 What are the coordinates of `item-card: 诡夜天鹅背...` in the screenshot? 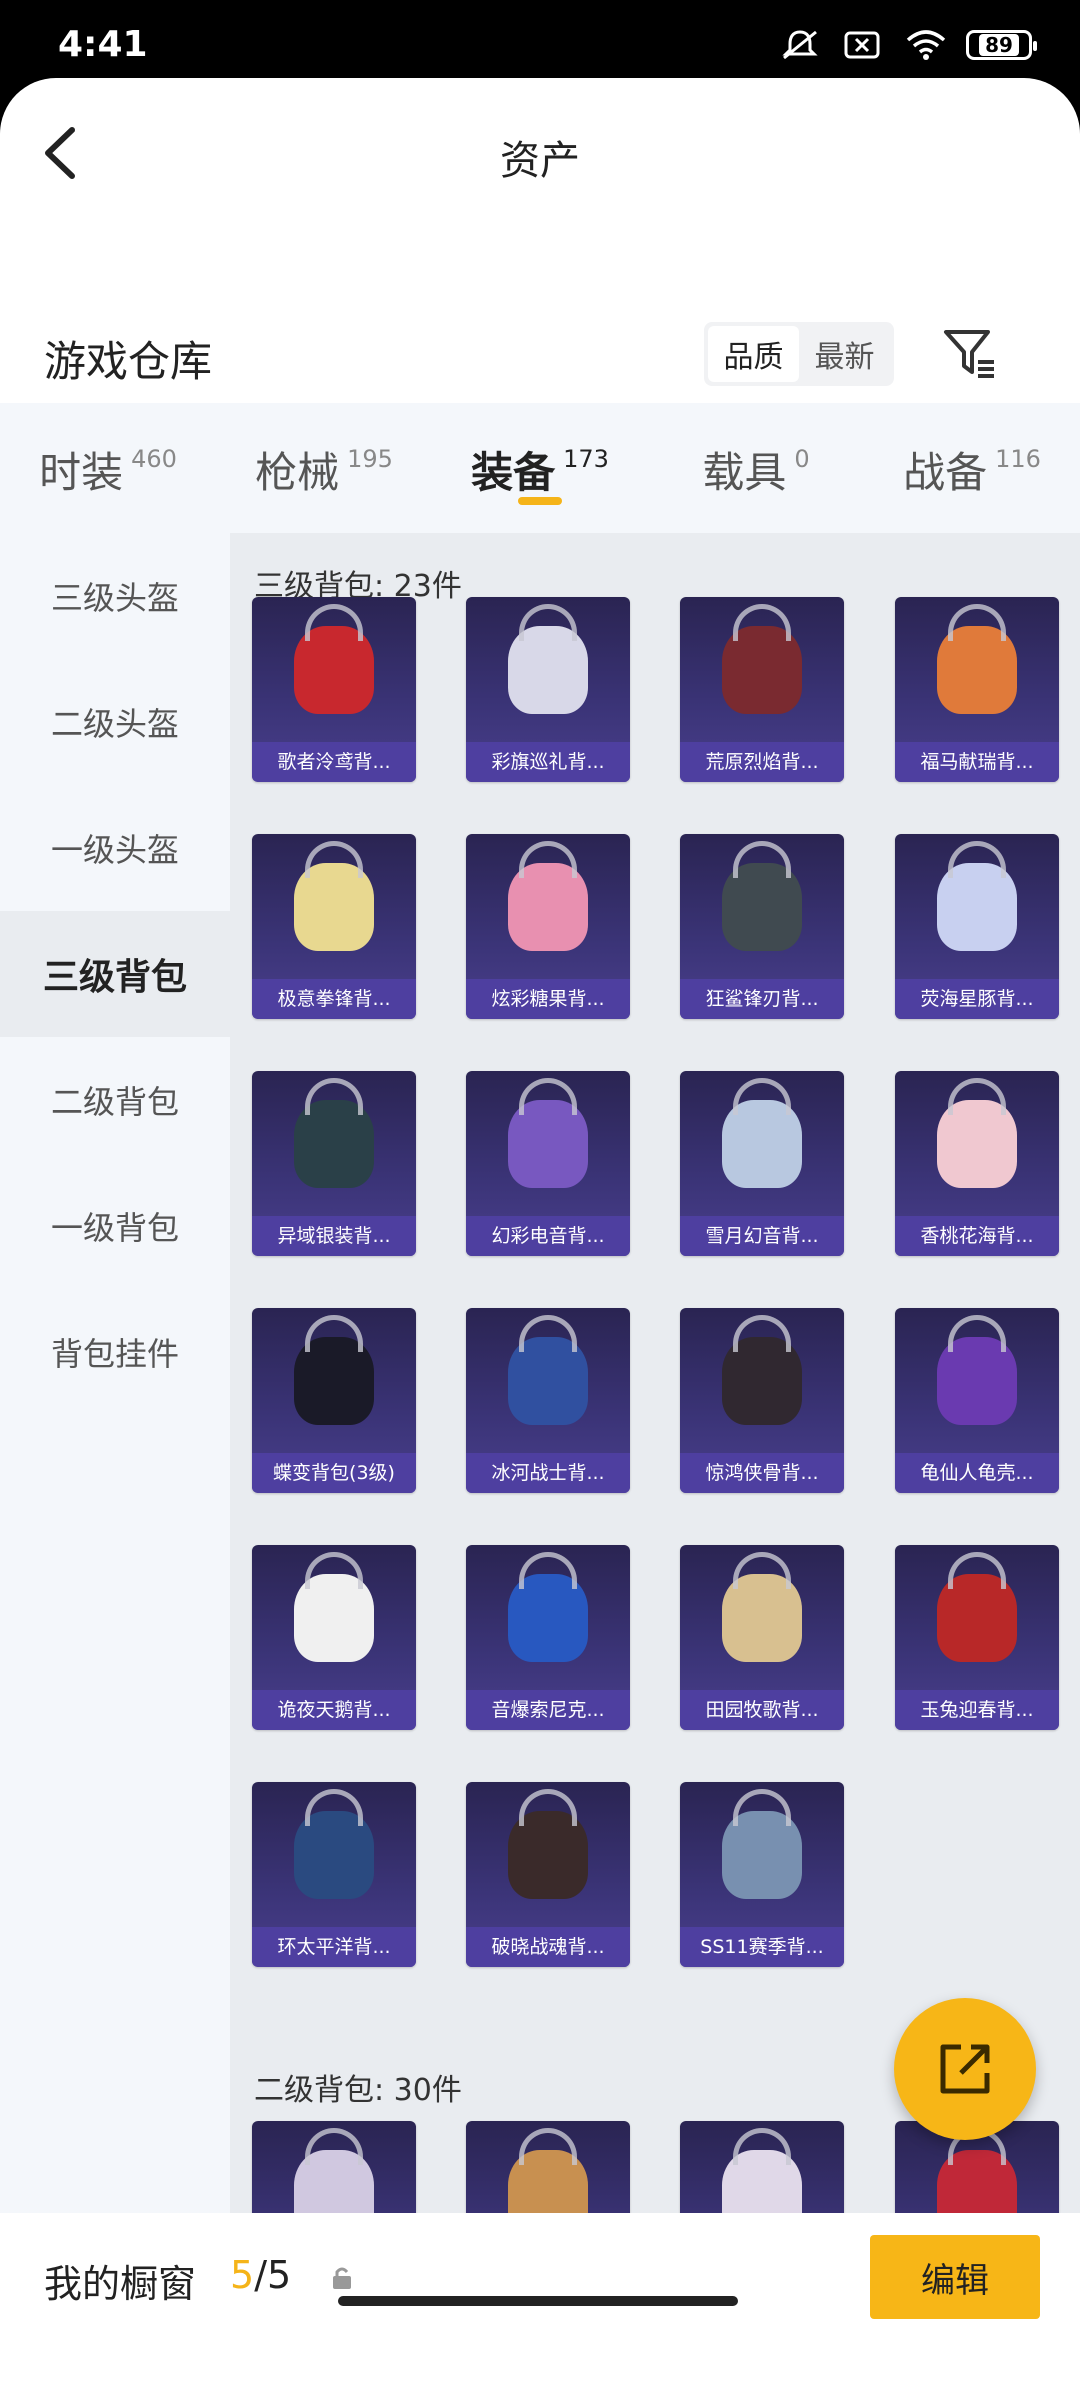 It's located at (334, 1637).